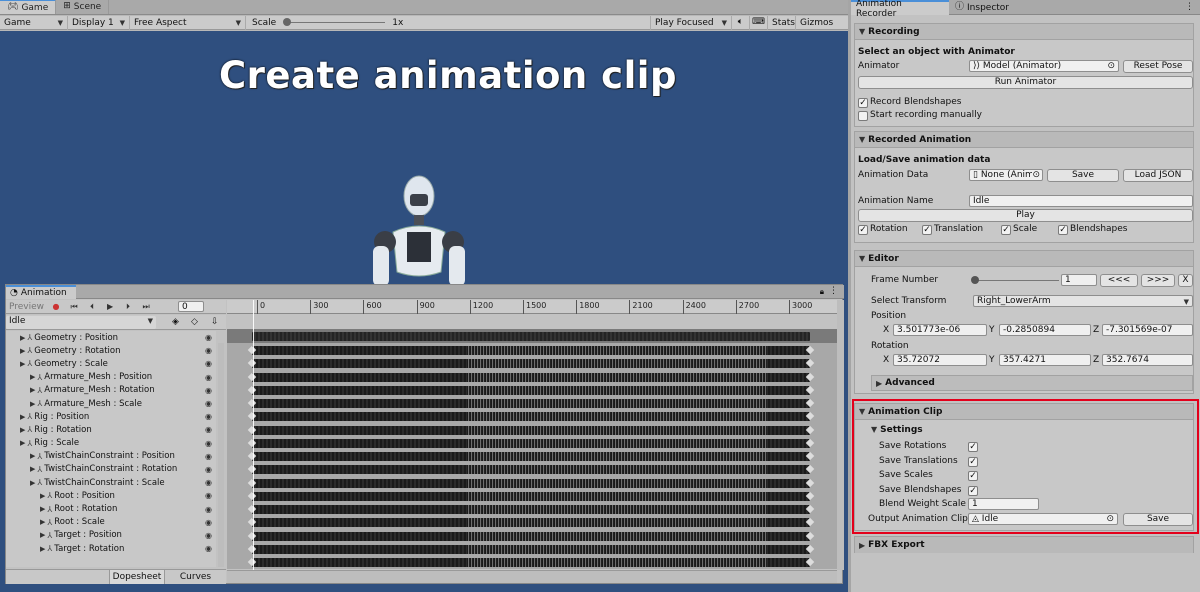 The width and height of the screenshot is (1200, 592). What do you see at coordinates (253, 435) in the screenshot?
I see `playhead` at bounding box center [253, 435].